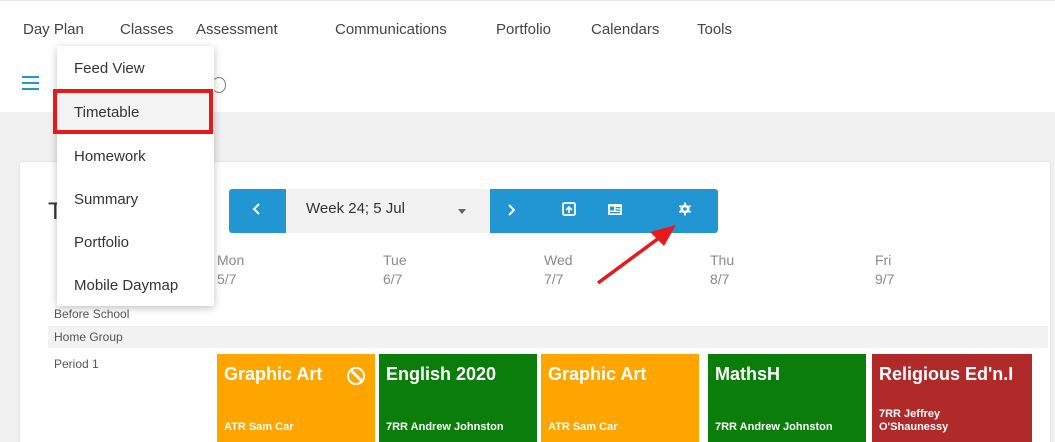  What do you see at coordinates (219, 85) in the screenshot?
I see `refresh-icon` at bounding box center [219, 85].